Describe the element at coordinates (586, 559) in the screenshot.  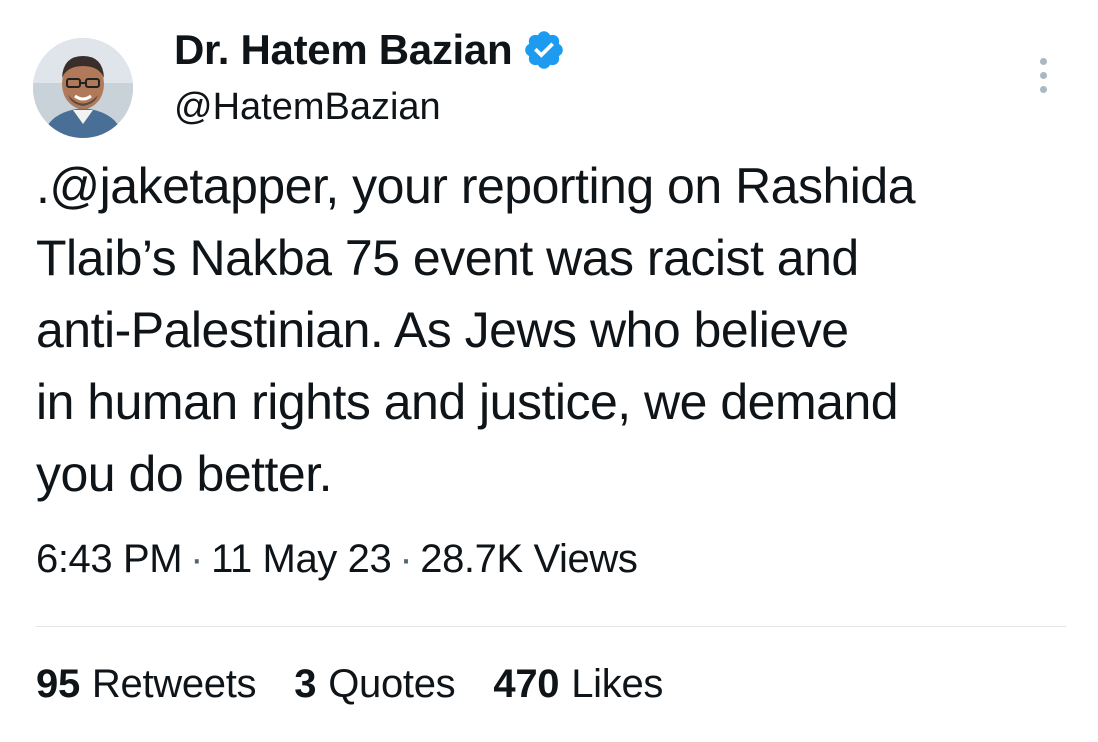
I see `views-label: Views` at that location.